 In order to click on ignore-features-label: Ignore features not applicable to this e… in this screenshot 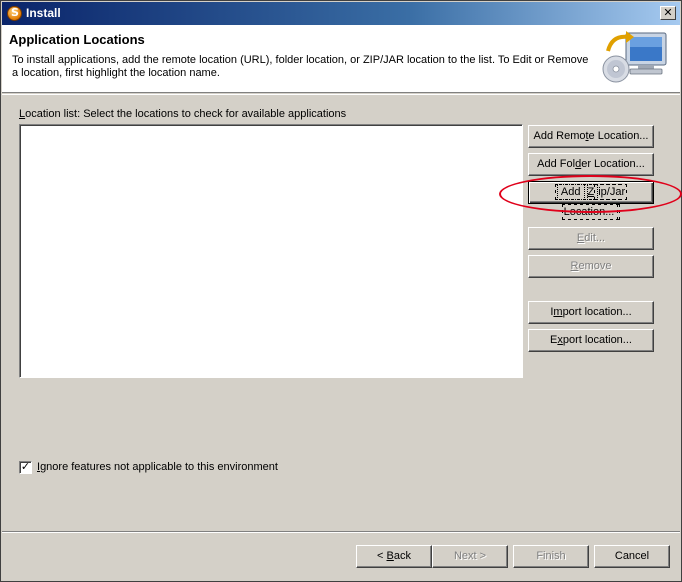, I will do `click(157, 467)`.